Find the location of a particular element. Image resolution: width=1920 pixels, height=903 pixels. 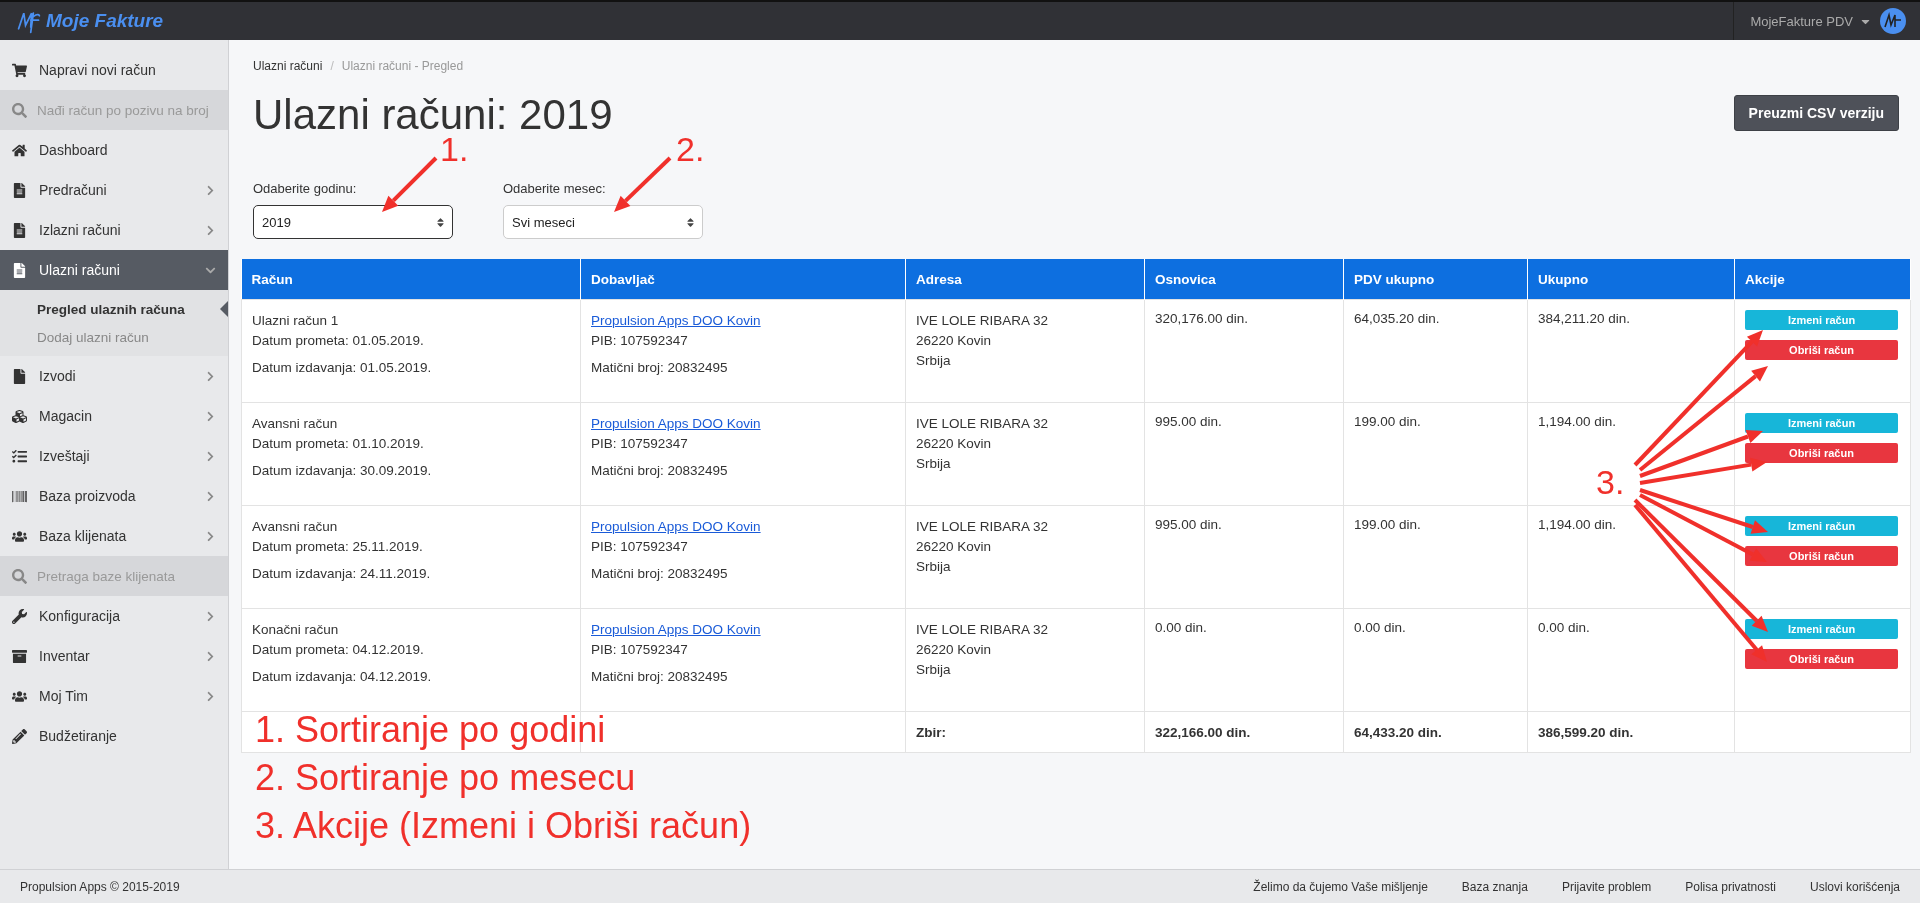

sidebar-item: Konfiguracija is located at coordinates (114, 616).